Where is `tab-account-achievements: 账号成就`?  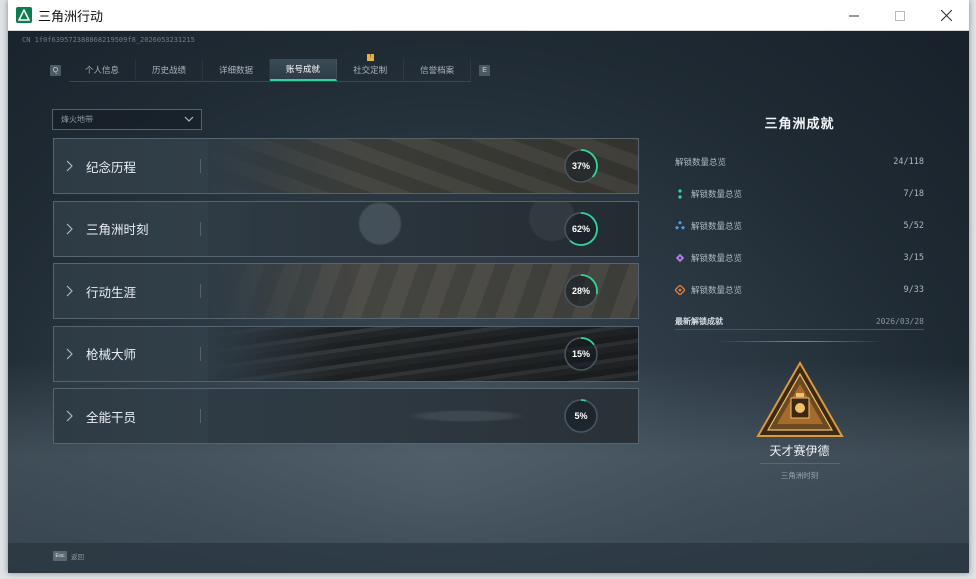
tab-account-achievements: 账号成就 is located at coordinates (304, 69).